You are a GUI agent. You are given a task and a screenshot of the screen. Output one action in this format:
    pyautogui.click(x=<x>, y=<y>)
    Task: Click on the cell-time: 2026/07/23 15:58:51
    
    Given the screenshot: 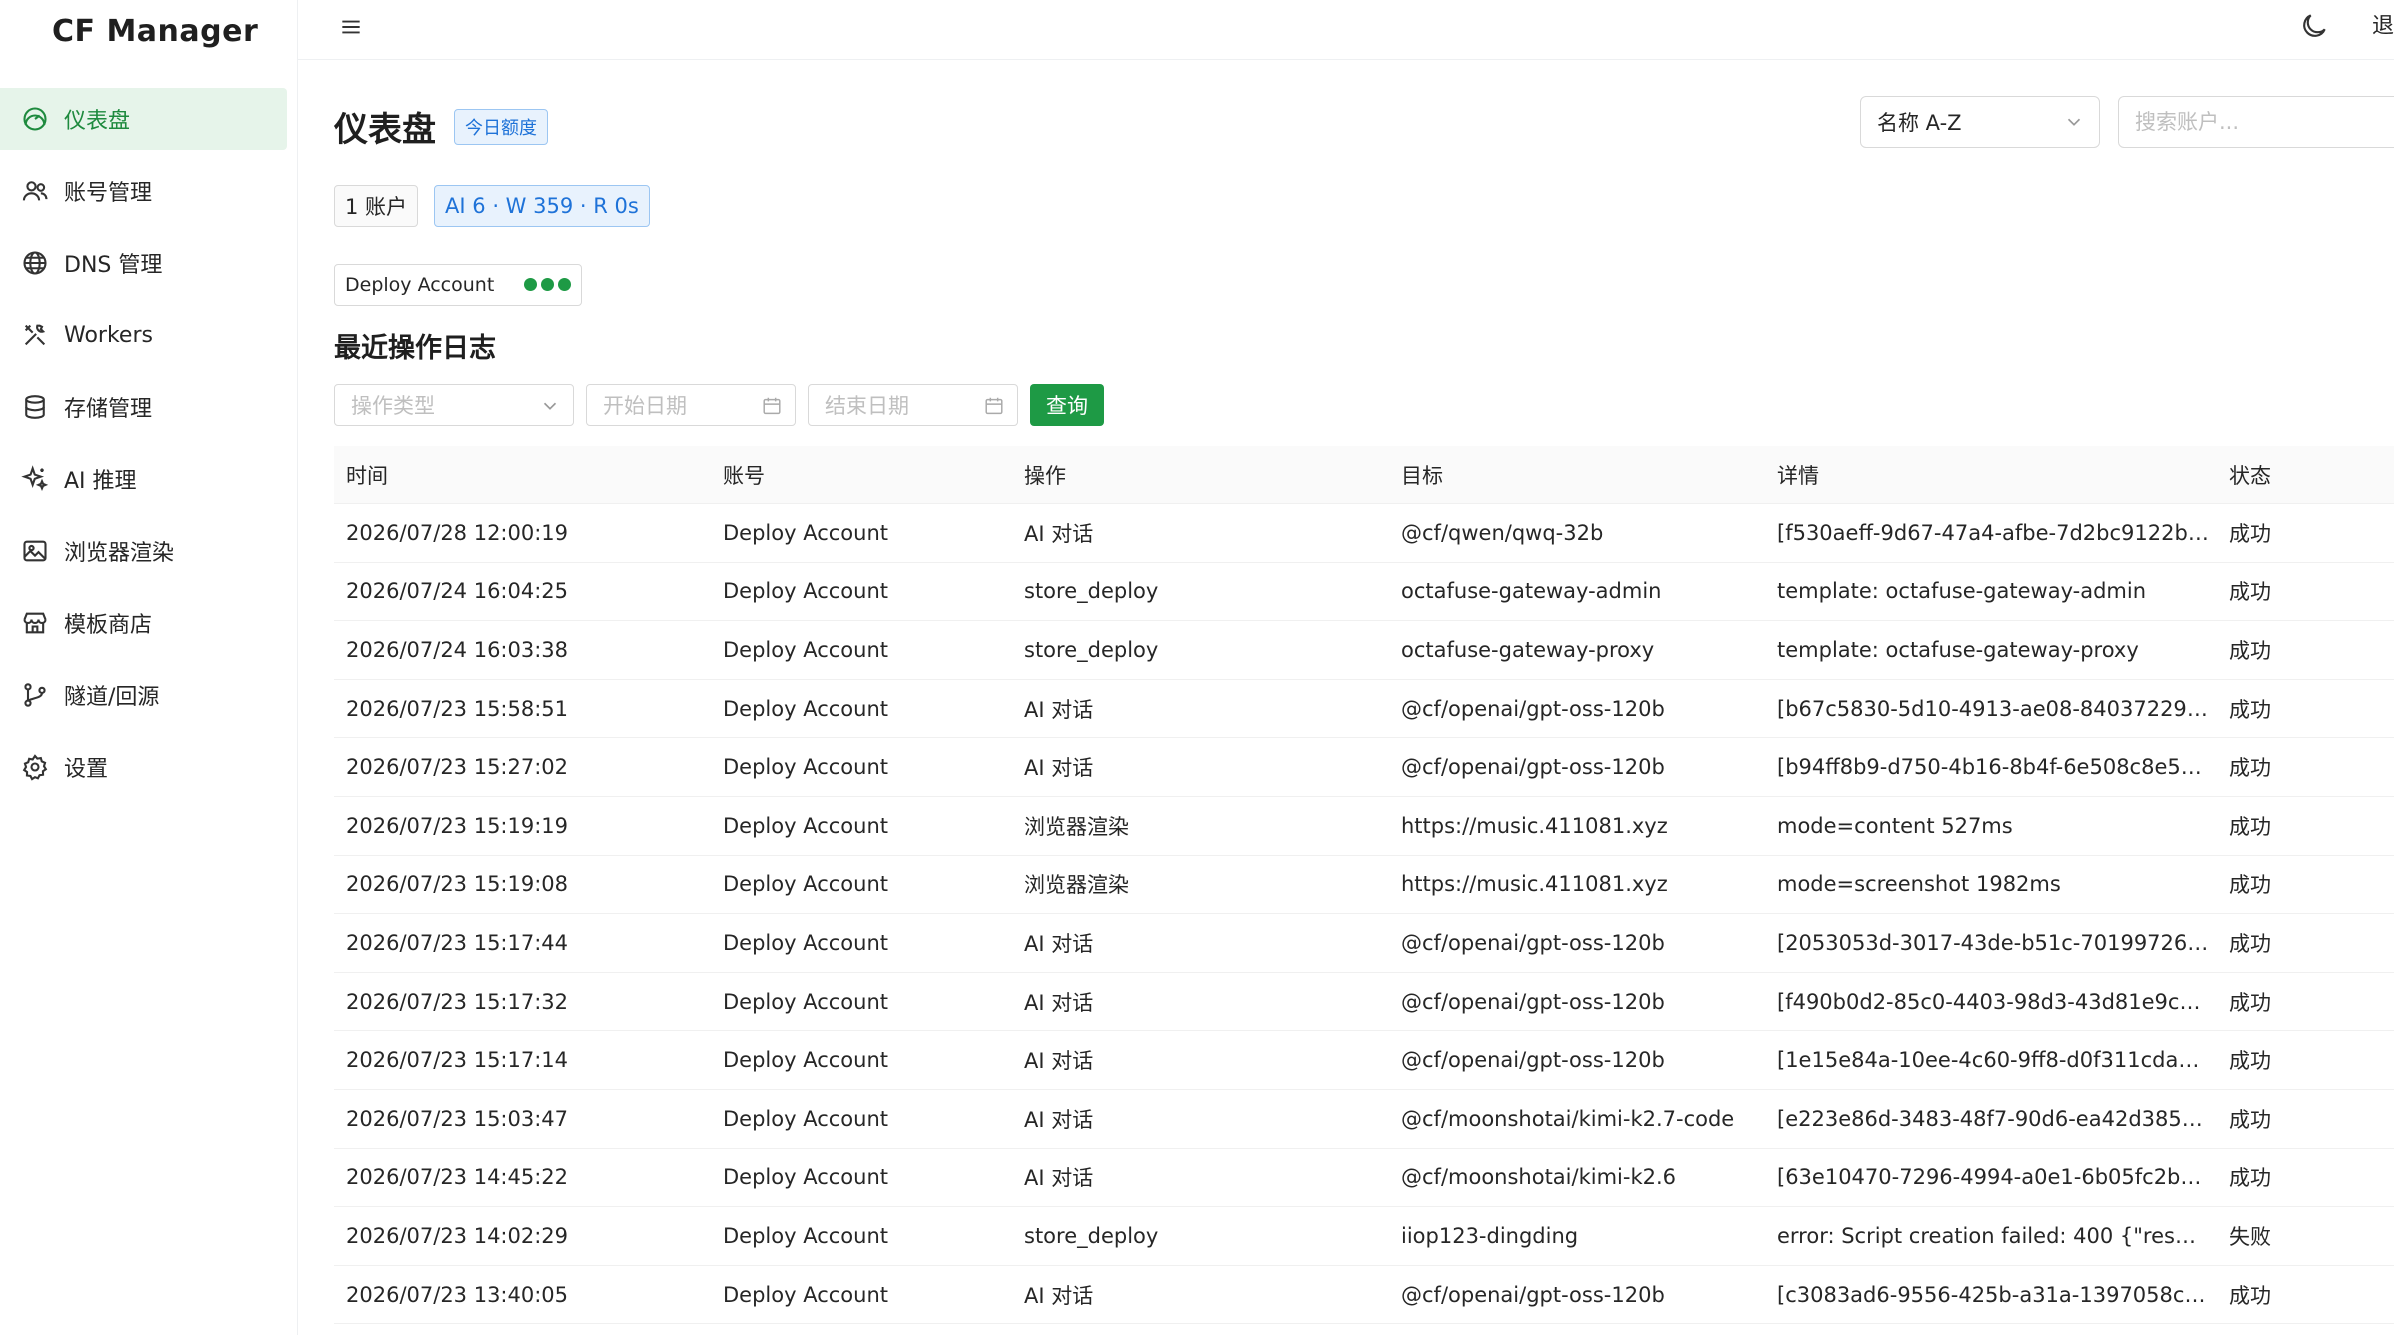 What is the action you would take?
    pyautogui.click(x=457, y=708)
    